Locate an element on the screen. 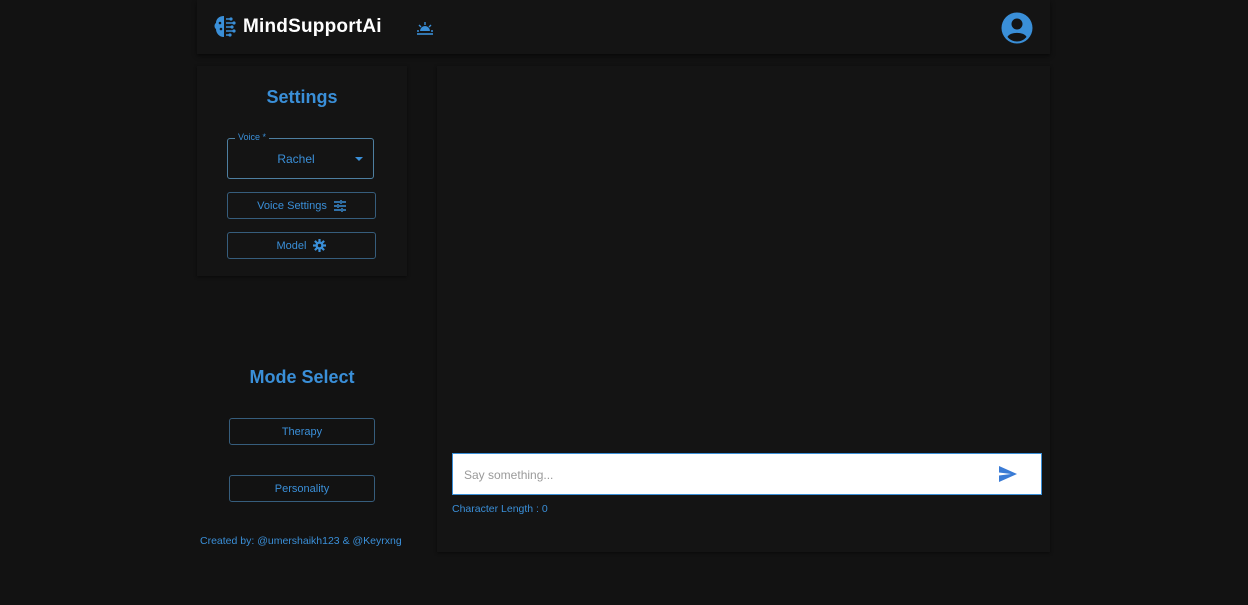  chat-input-box is located at coordinates (747, 474).